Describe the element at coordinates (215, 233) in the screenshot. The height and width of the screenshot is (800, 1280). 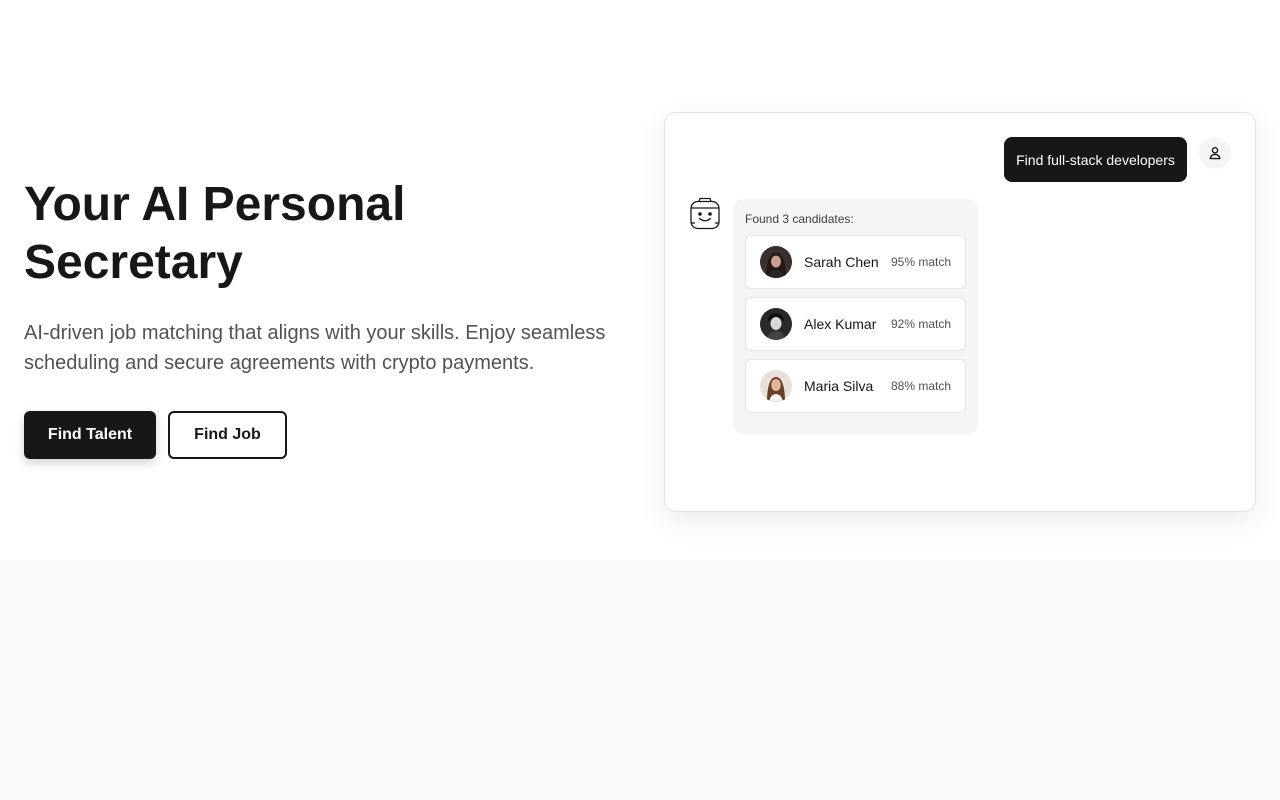
I see `hero-title: Your AI Personal Secretary` at that location.